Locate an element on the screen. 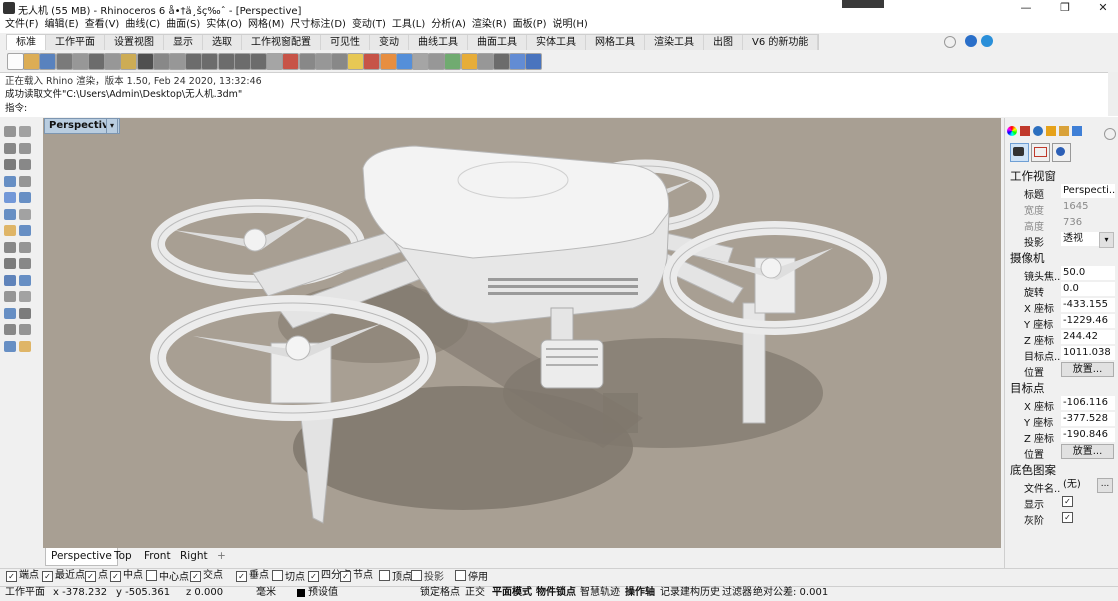 The width and height of the screenshot is (1118, 601). gear-dots-icon is located at coordinates (485, 61).